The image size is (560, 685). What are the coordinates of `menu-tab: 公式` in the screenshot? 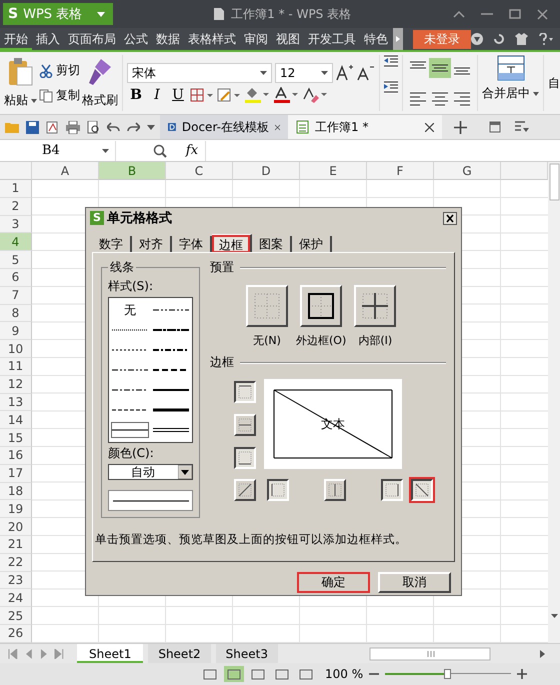 It's located at (136, 39).